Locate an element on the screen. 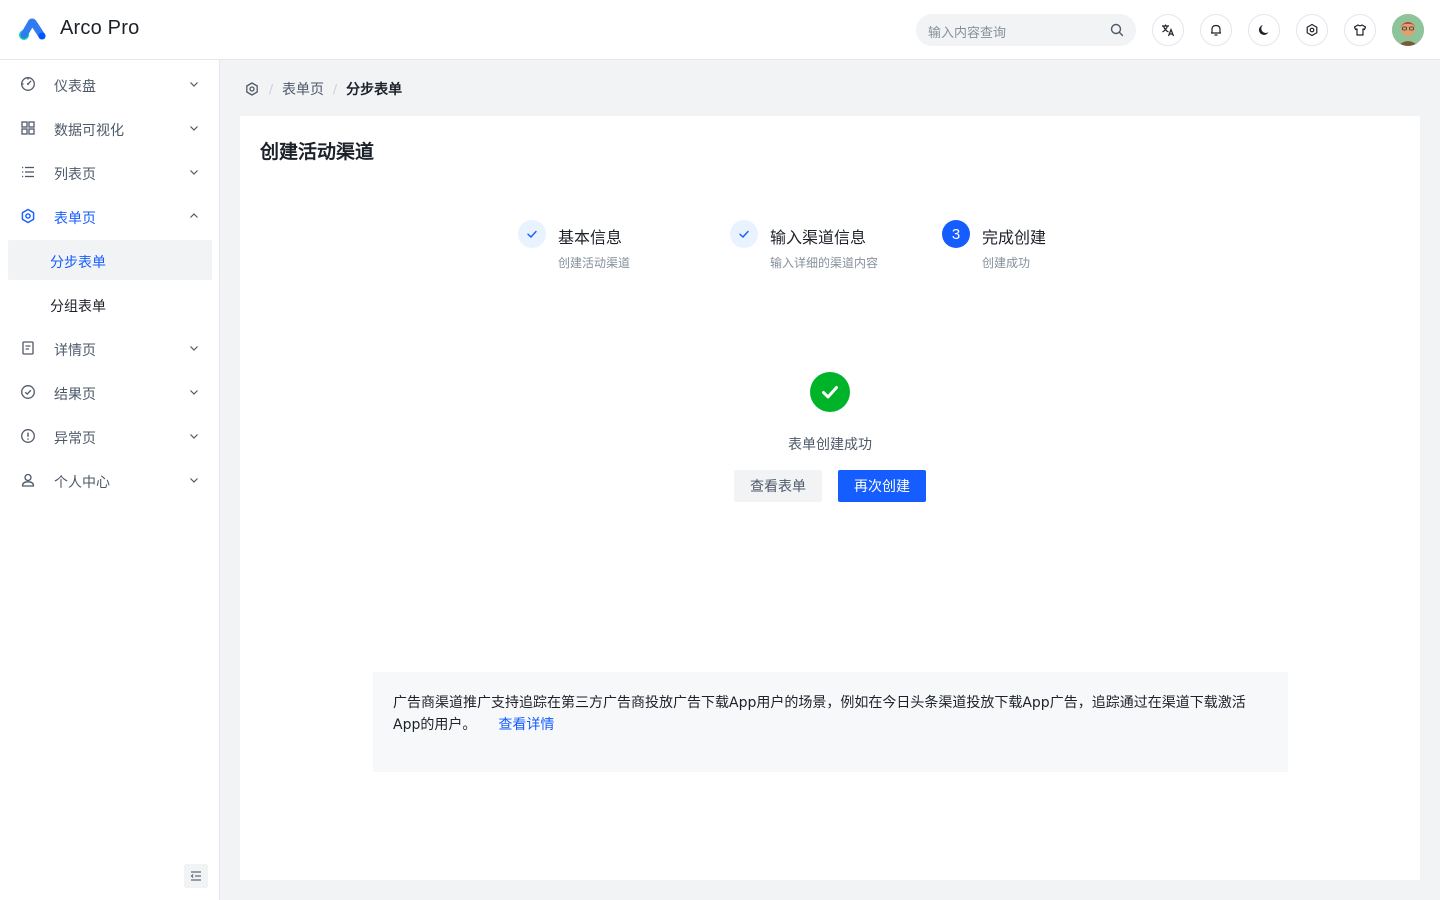 The image size is (1440, 900). moon-icon is located at coordinates (1263, 30).